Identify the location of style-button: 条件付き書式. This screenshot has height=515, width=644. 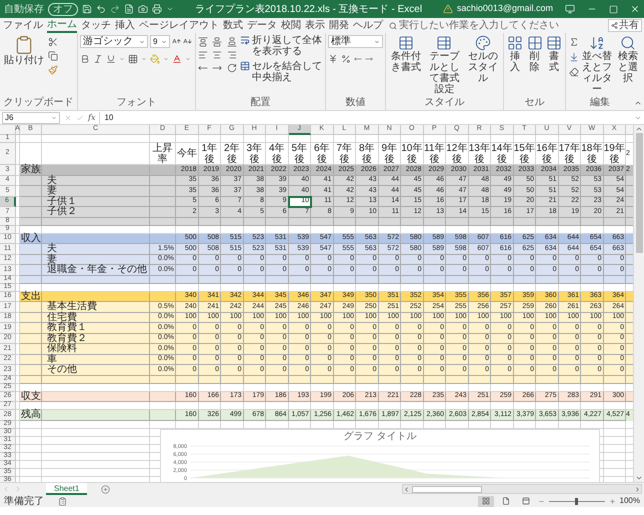
(406, 65).